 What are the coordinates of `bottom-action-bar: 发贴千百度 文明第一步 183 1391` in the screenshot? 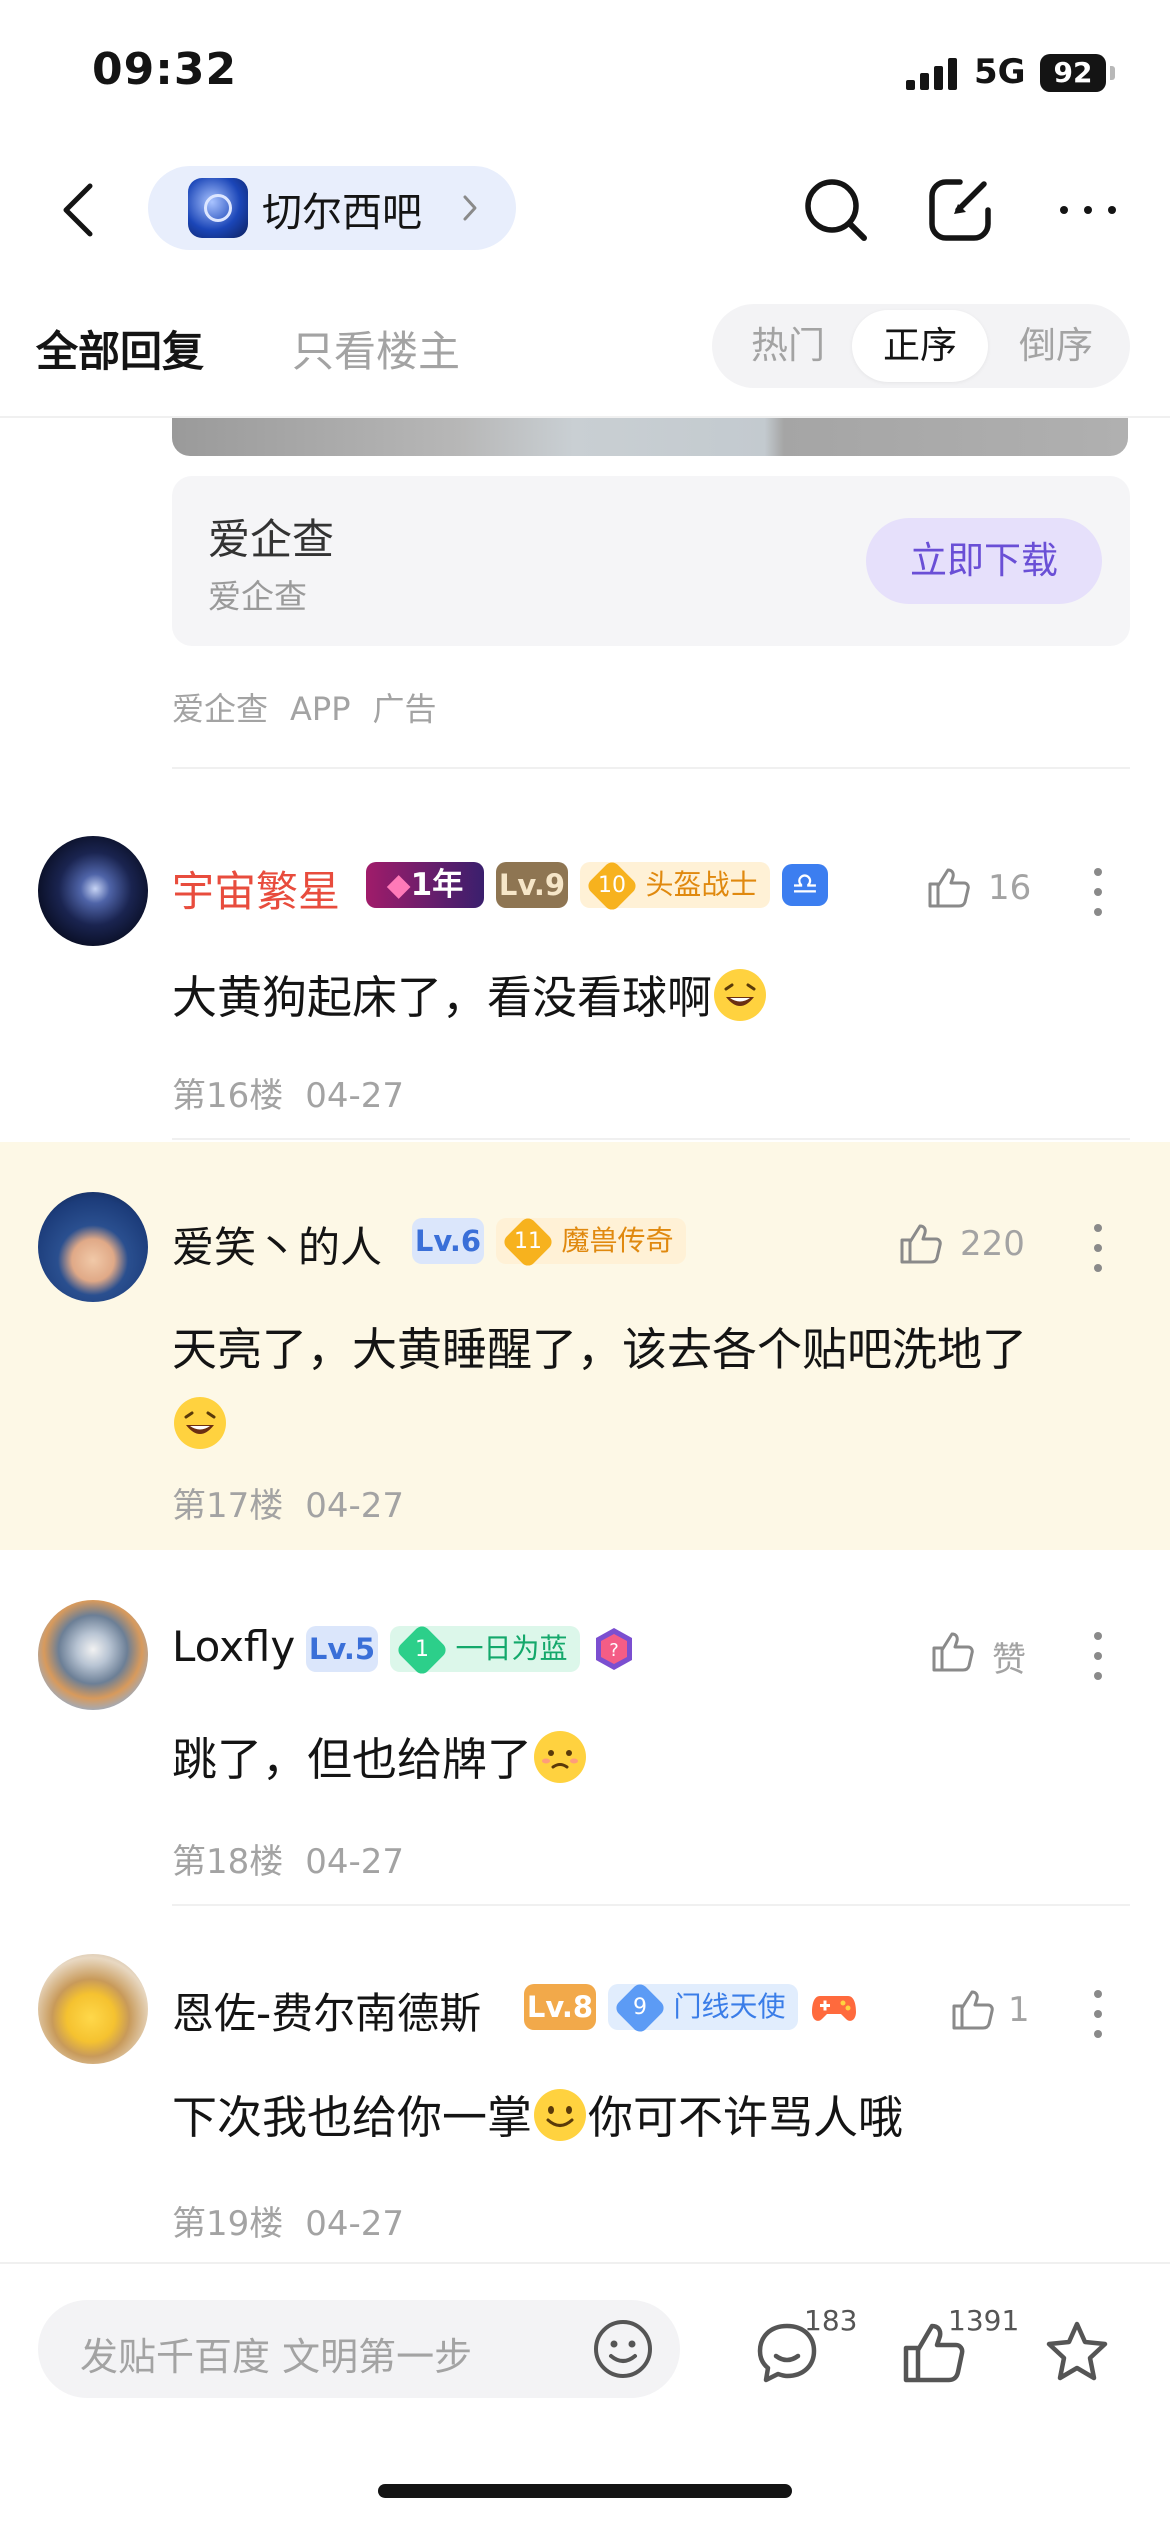 It's located at (585, 2397).